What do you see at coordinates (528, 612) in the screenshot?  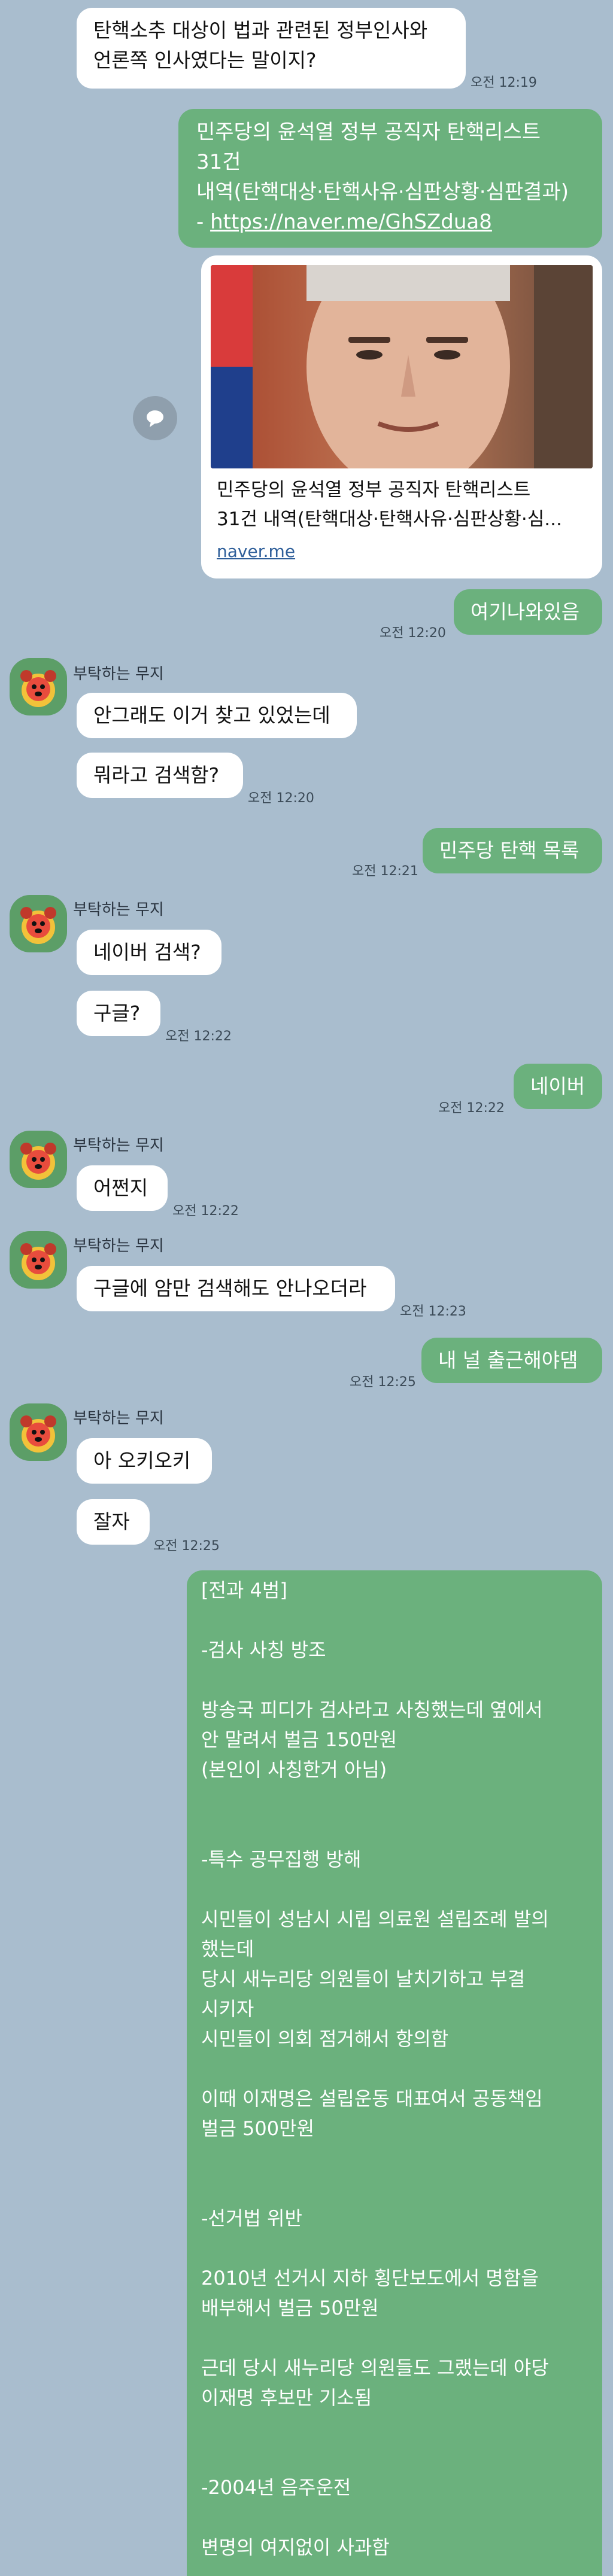 I see `message-bubble-outgoing: 여기나와있음` at bounding box center [528, 612].